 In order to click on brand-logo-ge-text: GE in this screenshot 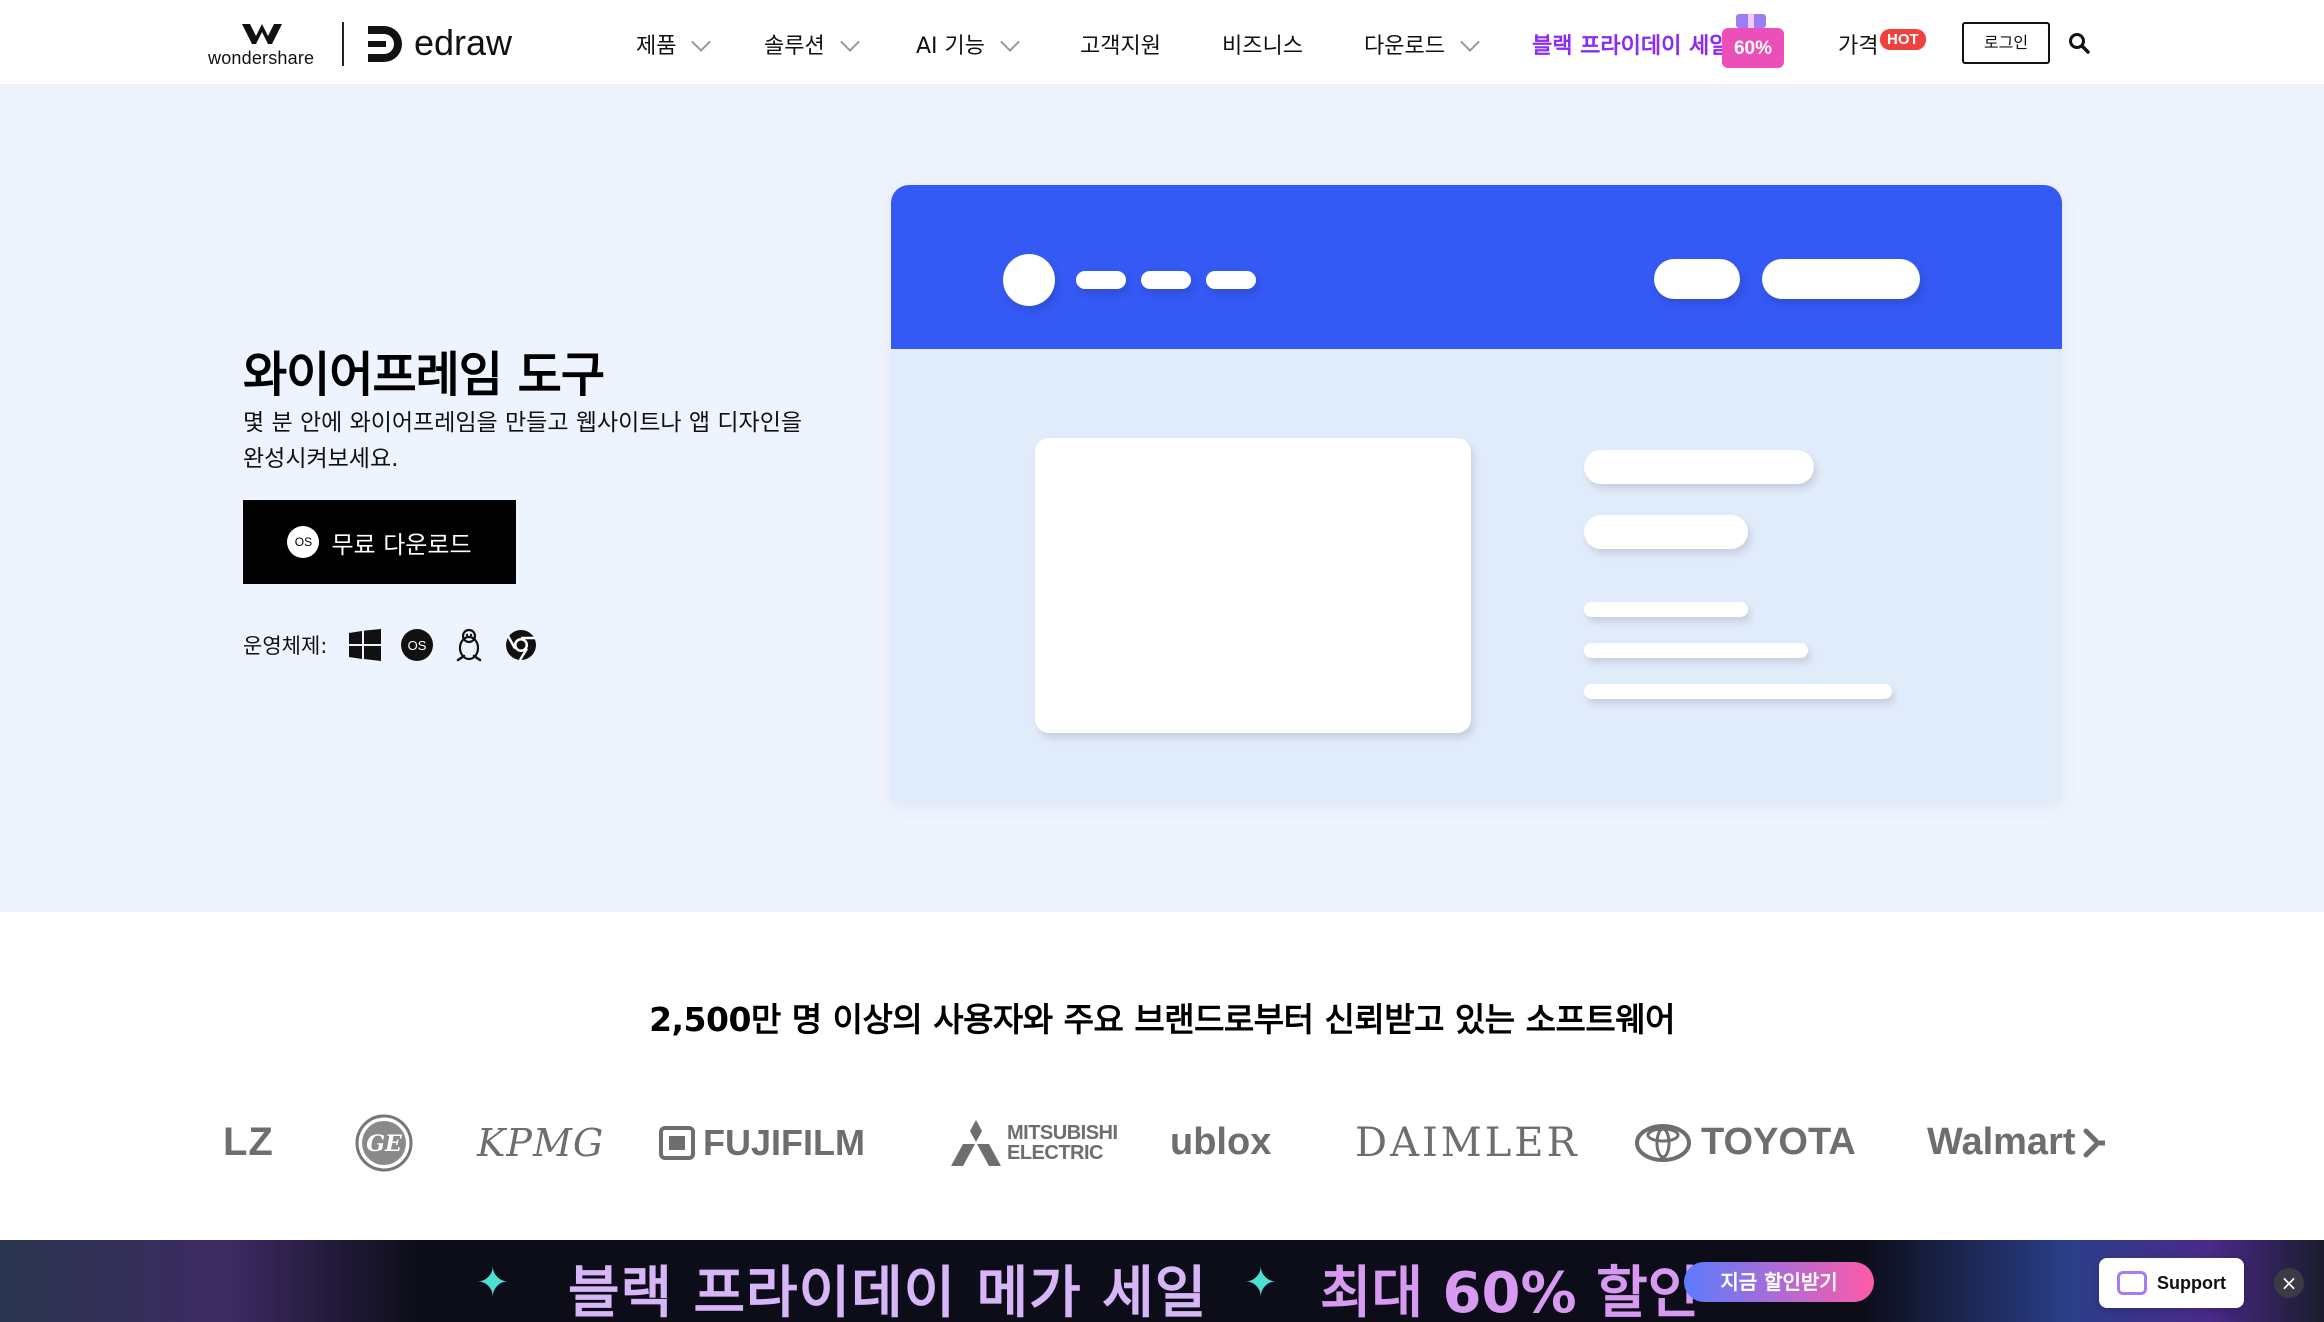, I will do `click(384, 1144)`.